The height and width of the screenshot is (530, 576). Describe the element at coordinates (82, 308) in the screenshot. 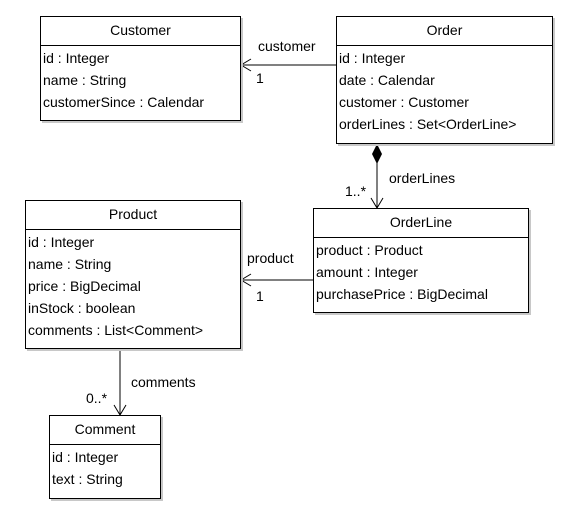

I see `attribute: inStock : boolean` at that location.